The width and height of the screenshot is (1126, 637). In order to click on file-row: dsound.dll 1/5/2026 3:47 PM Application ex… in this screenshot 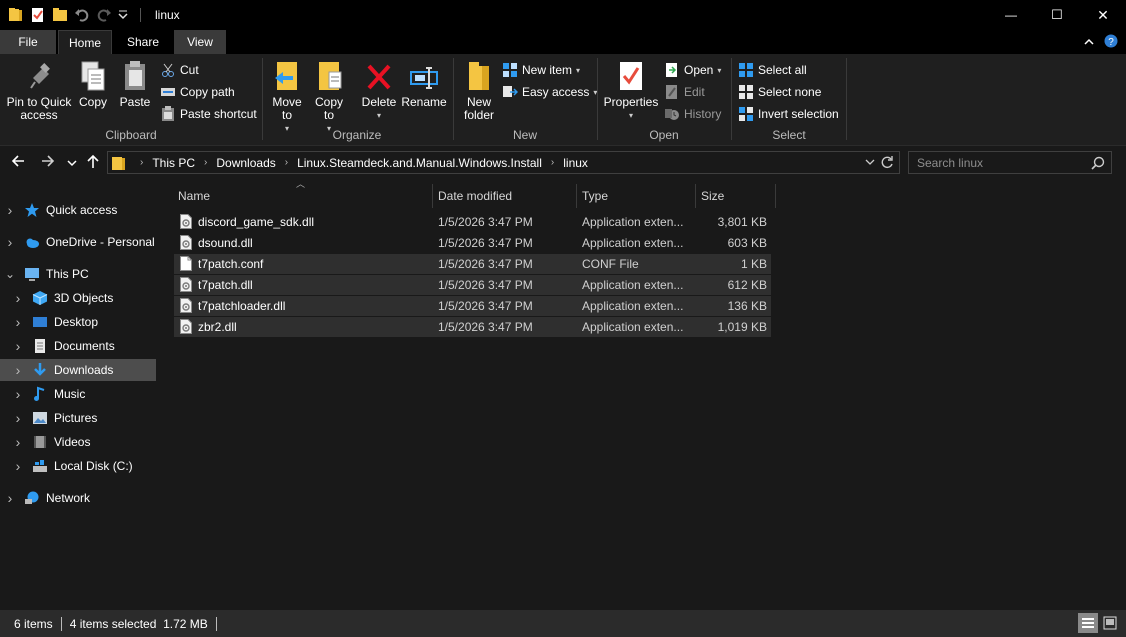, I will do `click(472, 243)`.